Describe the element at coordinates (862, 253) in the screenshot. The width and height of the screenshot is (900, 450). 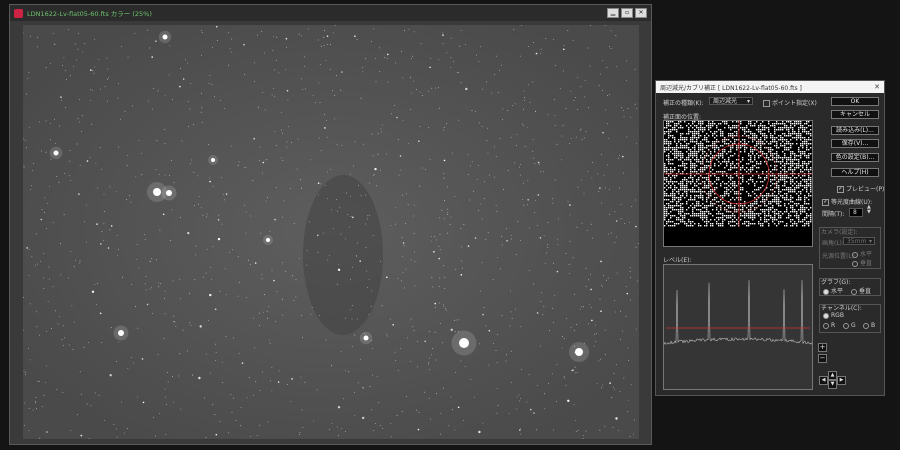
I see `direction-horizontal-radio: 水平` at that location.